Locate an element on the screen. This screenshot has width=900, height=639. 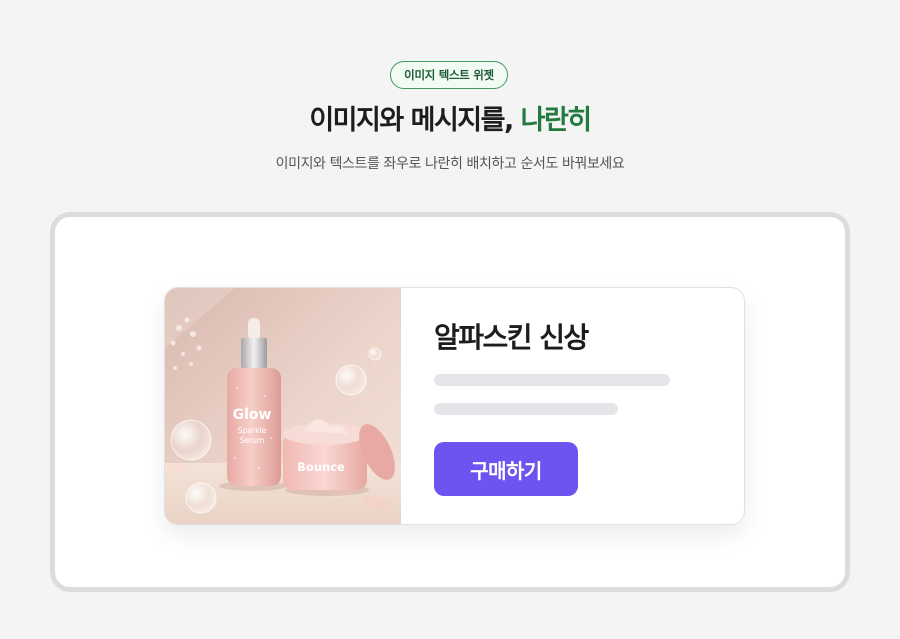
buy-button: 구매하기 is located at coordinates (506, 469).